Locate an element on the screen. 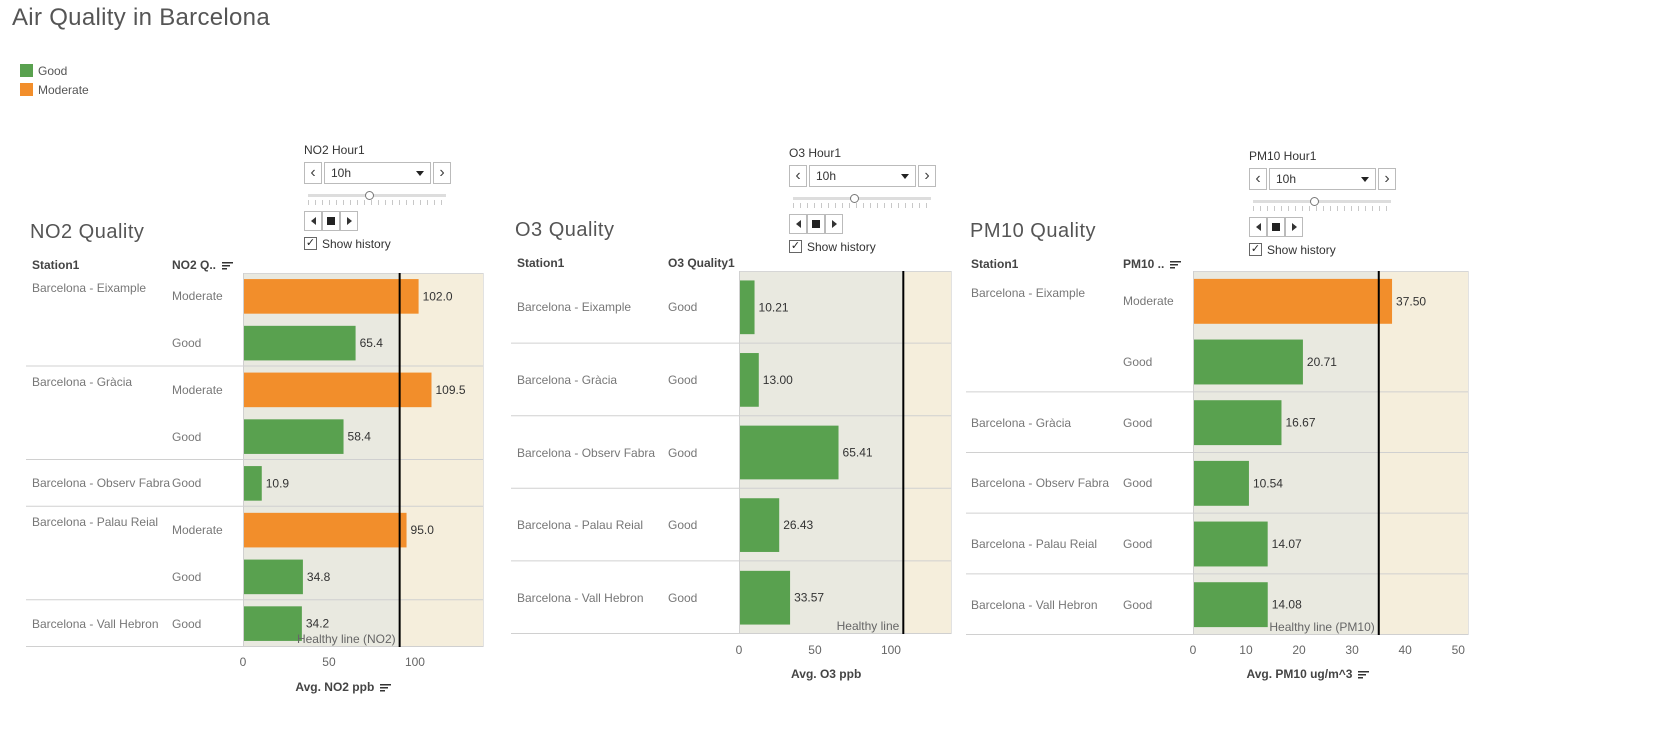 The height and width of the screenshot is (741, 1658). o3-header-station: Station1 is located at coordinates (540, 263).